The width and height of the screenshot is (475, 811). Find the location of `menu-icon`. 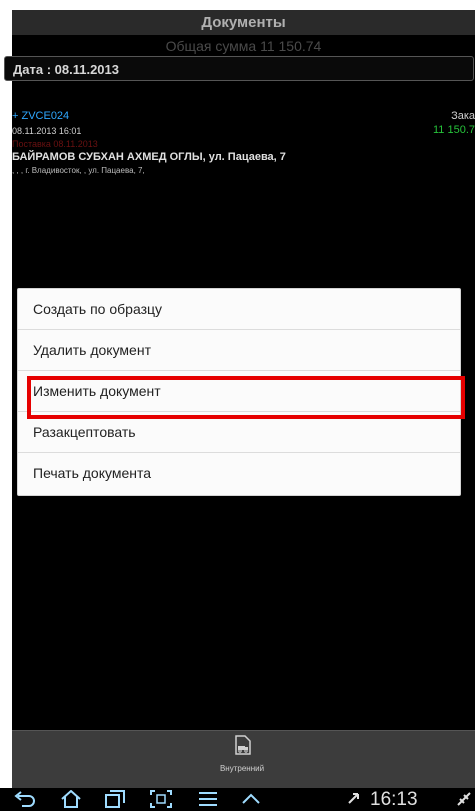

menu-icon is located at coordinates (208, 799).